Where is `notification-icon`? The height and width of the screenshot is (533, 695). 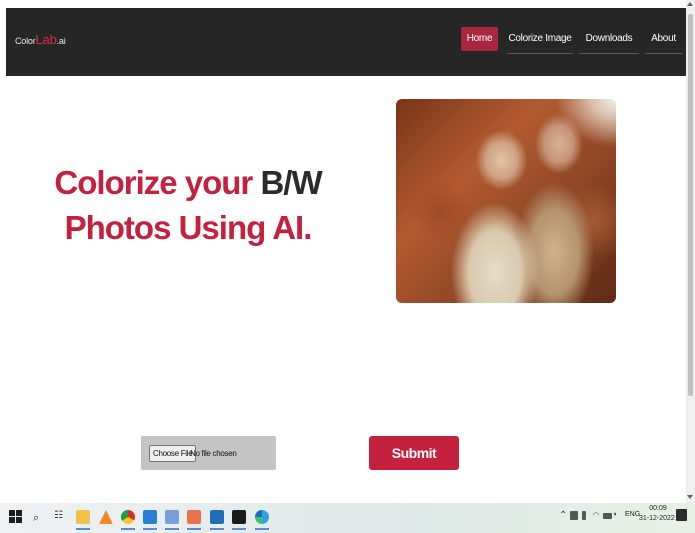
notification-icon is located at coordinates (681, 515).